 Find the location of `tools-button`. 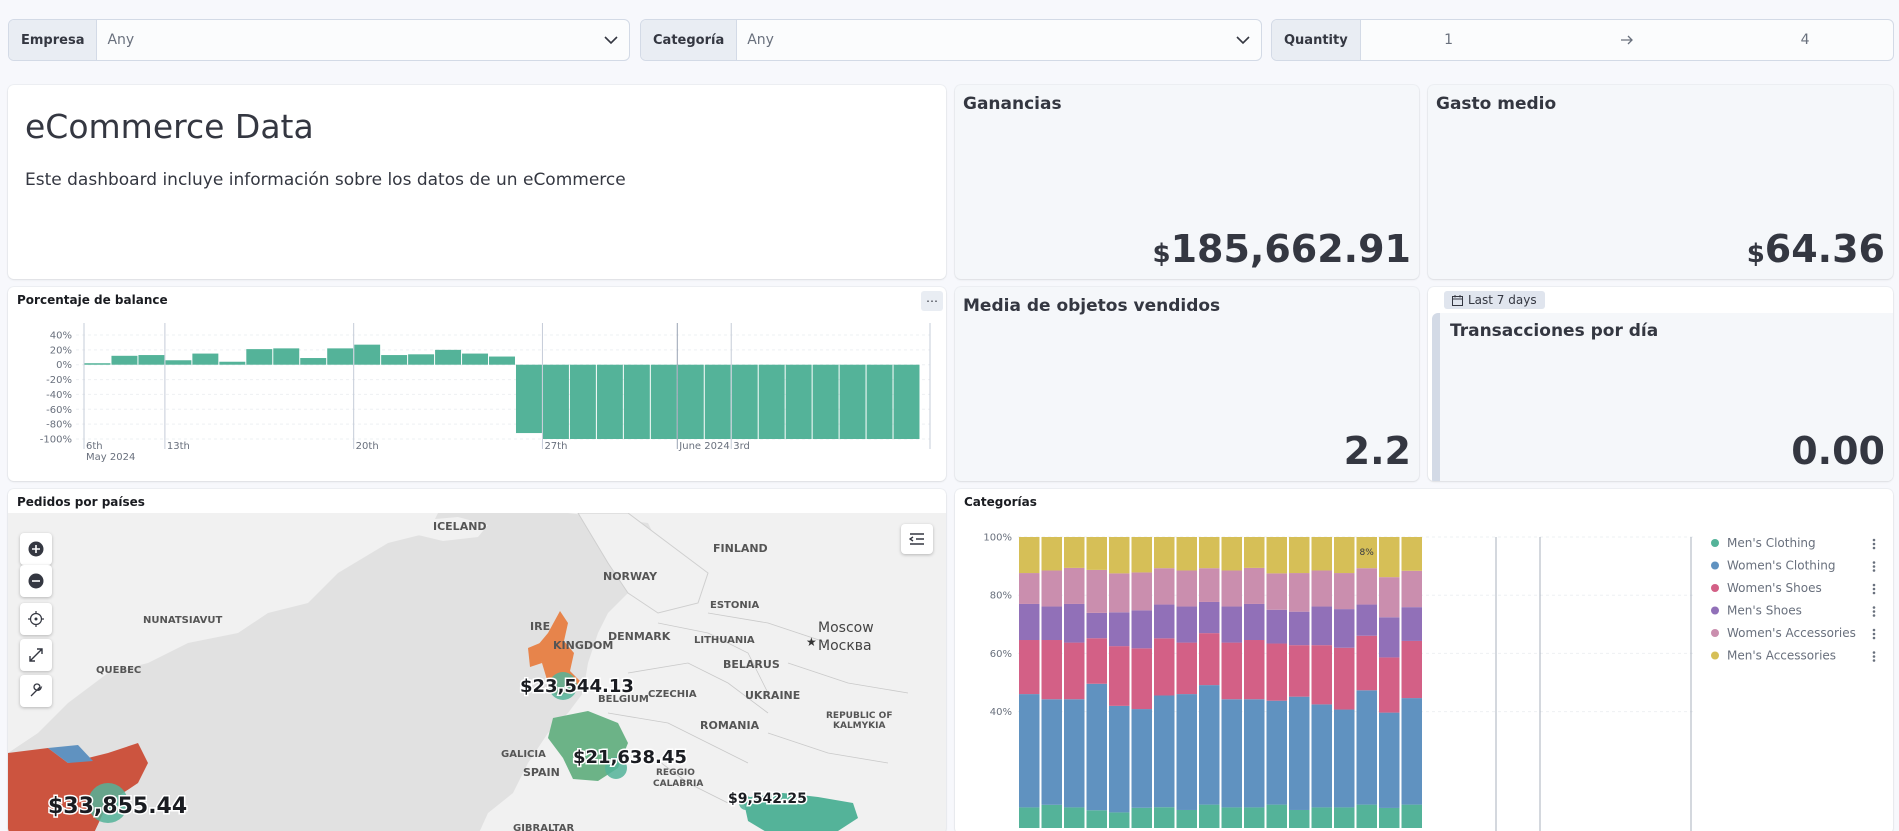

tools-button is located at coordinates (36, 691).